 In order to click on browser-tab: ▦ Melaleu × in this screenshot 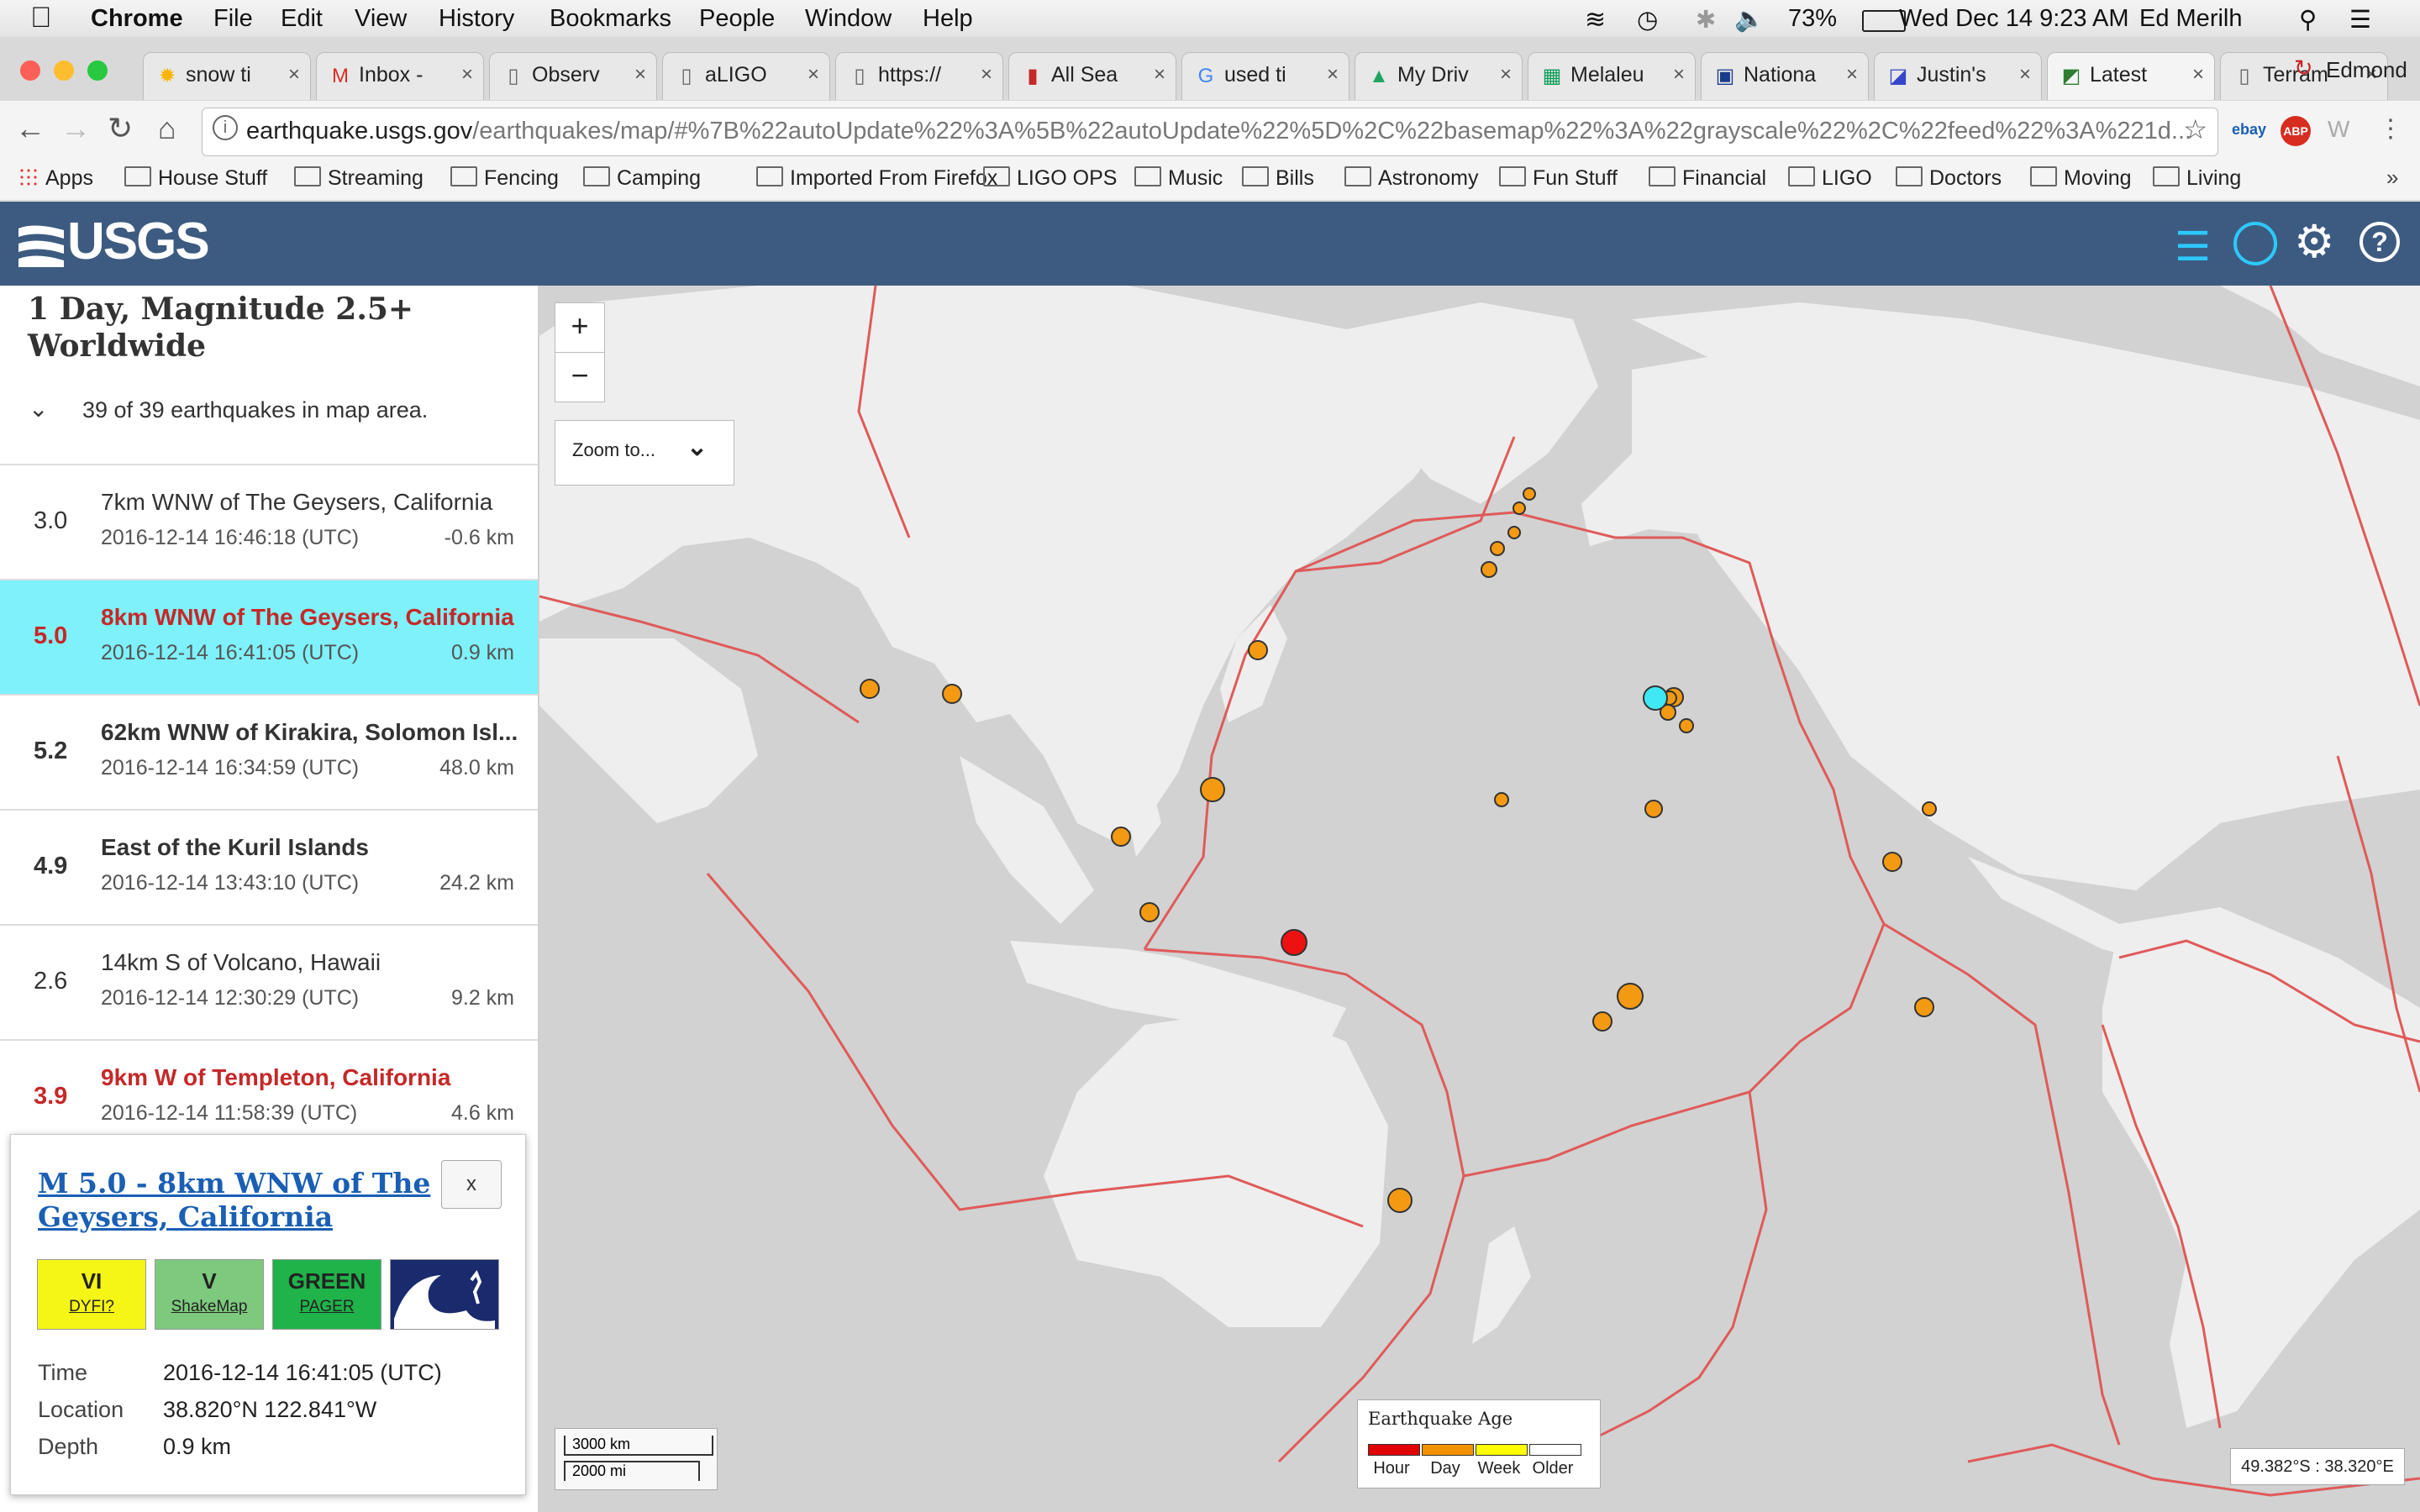, I will do `click(1612, 76)`.